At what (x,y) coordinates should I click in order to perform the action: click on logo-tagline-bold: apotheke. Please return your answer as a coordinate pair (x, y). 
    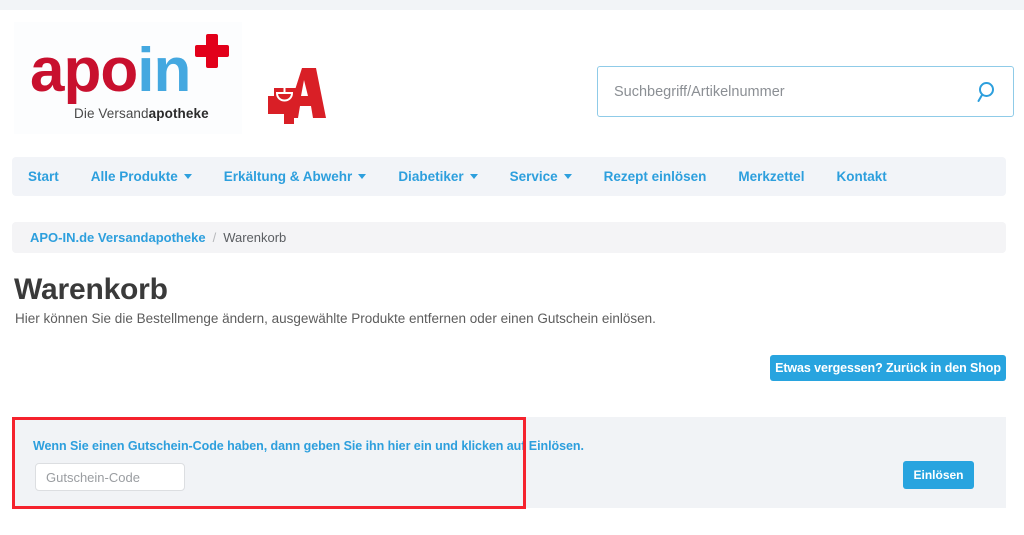
    Looking at the image, I should click on (178, 113).